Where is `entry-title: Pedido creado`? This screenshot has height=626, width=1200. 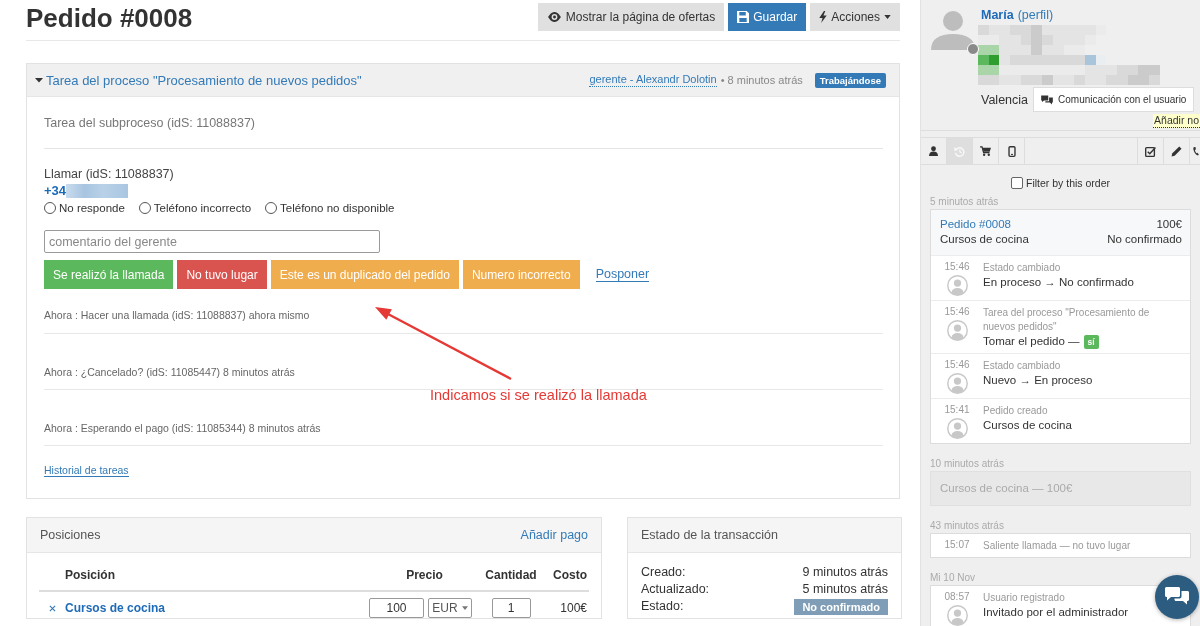 entry-title: Pedido creado is located at coordinates (1015, 410).